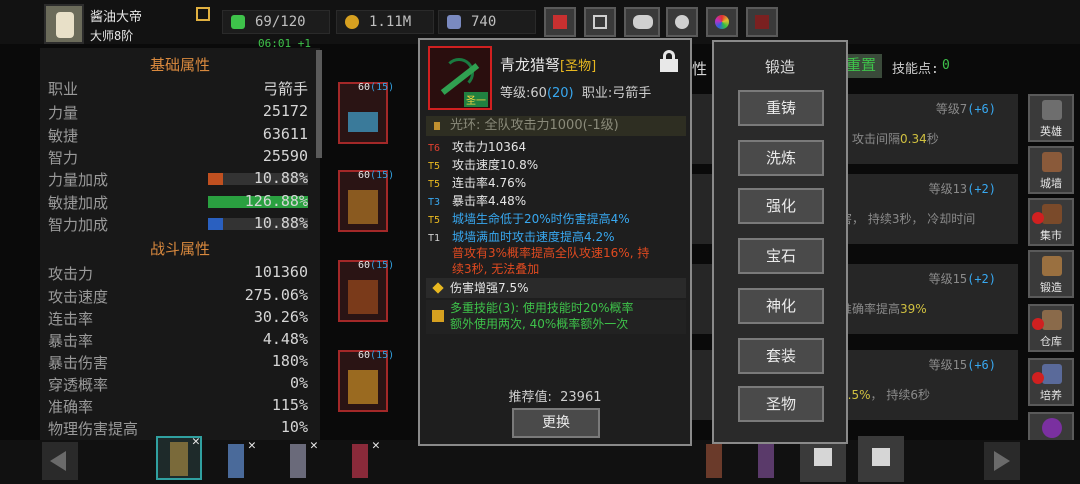 The width and height of the screenshot is (1080, 484). Describe the element at coordinates (116, 17) in the screenshot. I see `player-name: 酱油大帝` at that location.